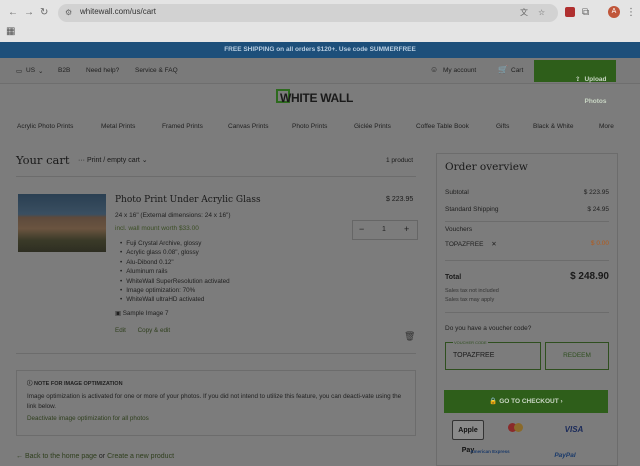 The height and width of the screenshot is (466, 640). What do you see at coordinates (82, 160) in the screenshot?
I see `dots-icon: ···` at bounding box center [82, 160].